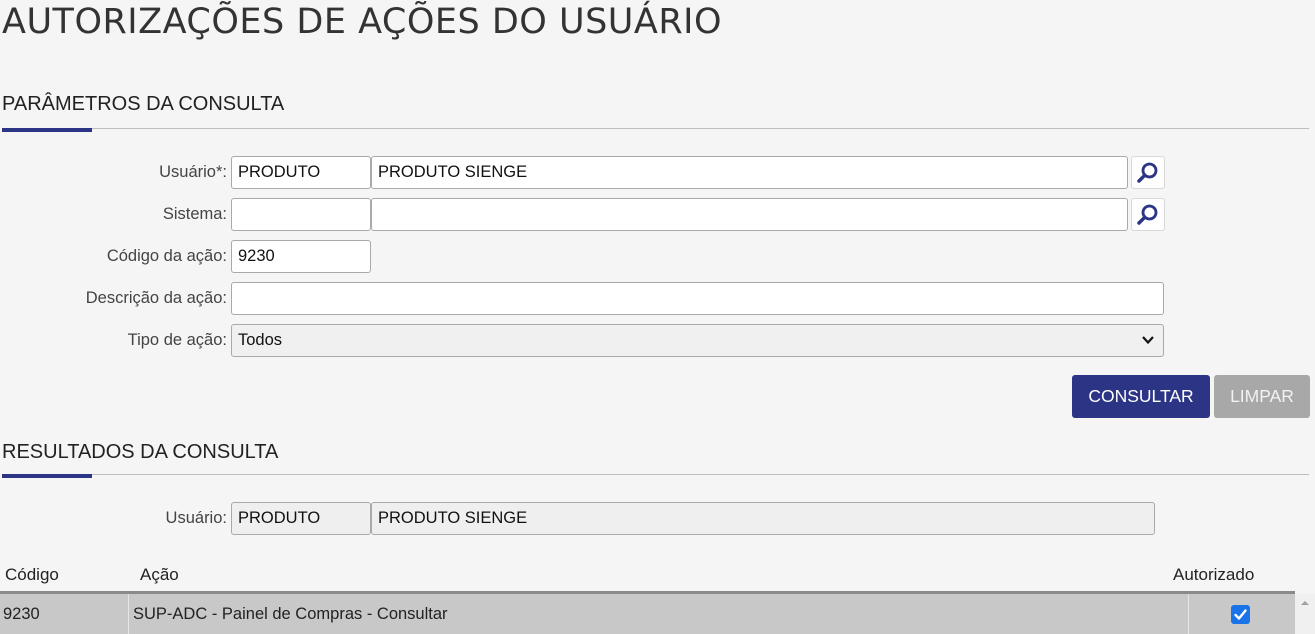 This screenshot has width=1315, height=634. I want to click on codigo-acao-label: Código da ação:, so click(166, 256).